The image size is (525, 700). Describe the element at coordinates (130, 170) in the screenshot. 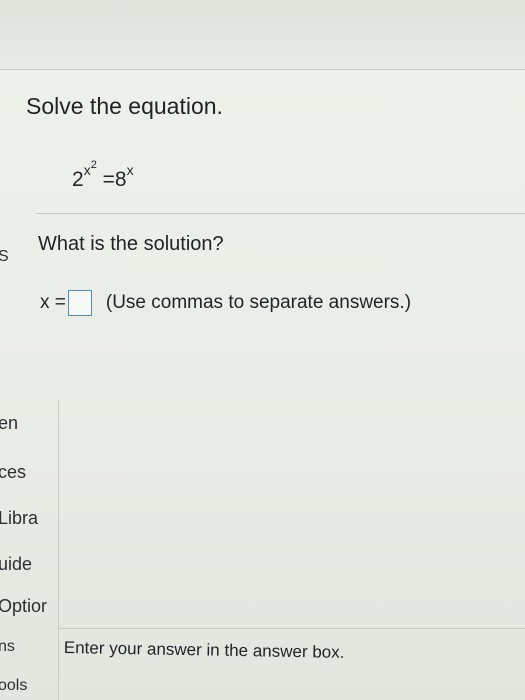

I see `equation-exponent-right: x` at that location.